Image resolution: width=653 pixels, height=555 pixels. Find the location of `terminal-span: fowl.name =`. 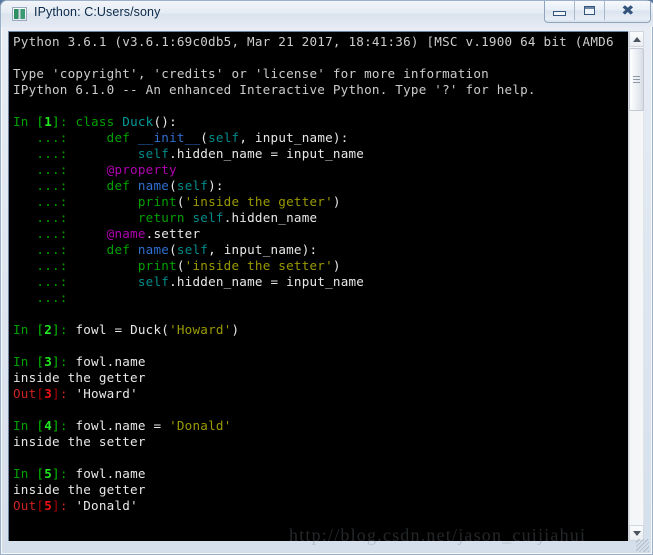

terminal-span: fowl.name = is located at coordinates (122, 425).